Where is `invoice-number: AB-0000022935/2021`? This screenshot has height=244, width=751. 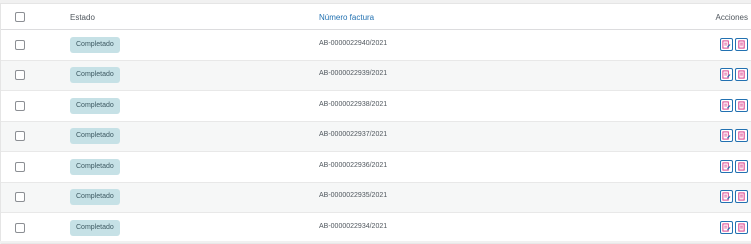
invoice-number: AB-0000022935/2021 is located at coordinates (353, 196).